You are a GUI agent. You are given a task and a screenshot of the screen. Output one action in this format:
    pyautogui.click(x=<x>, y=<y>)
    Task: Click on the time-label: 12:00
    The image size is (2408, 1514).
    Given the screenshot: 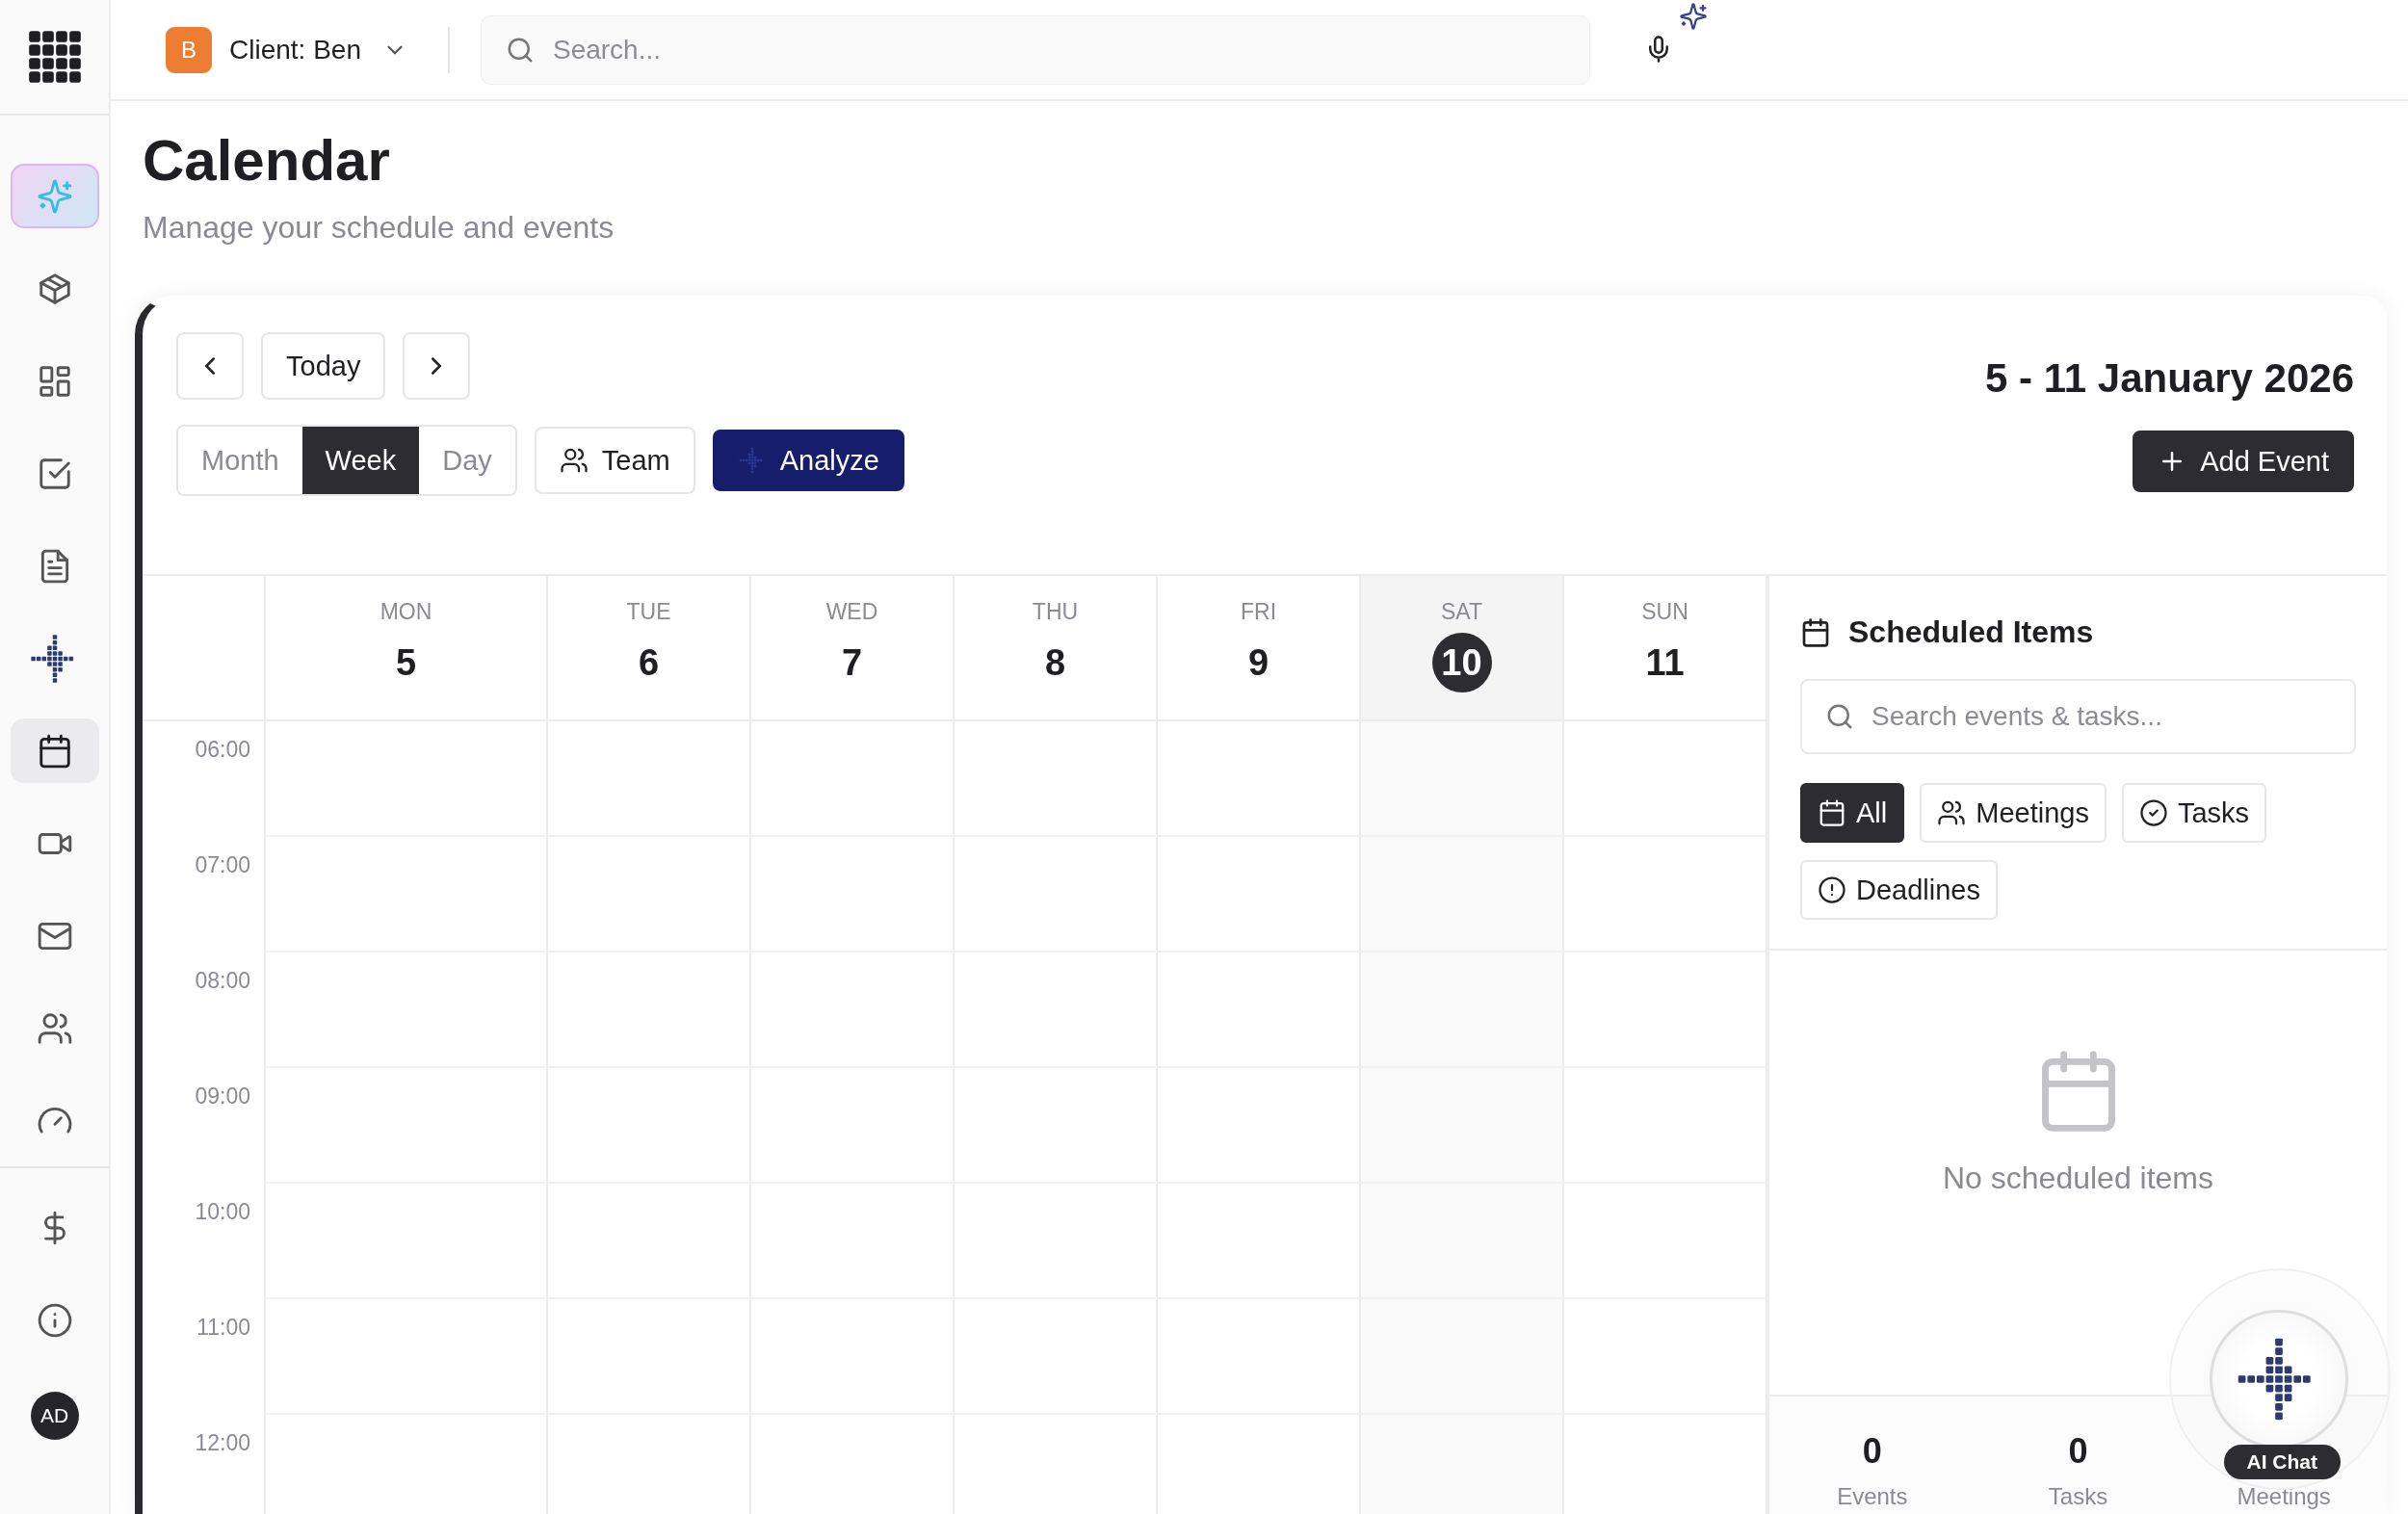 What is the action you would take?
    pyautogui.click(x=222, y=1443)
    